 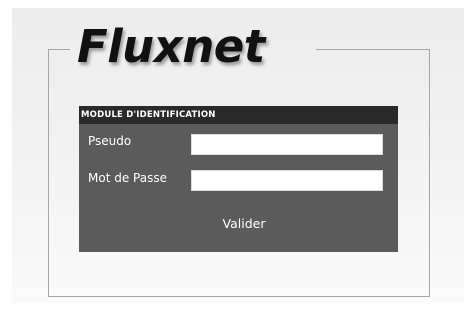 What do you see at coordinates (239, 296) in the screenshot?
I see `frame-bottom` at bounding box center [239, 296].